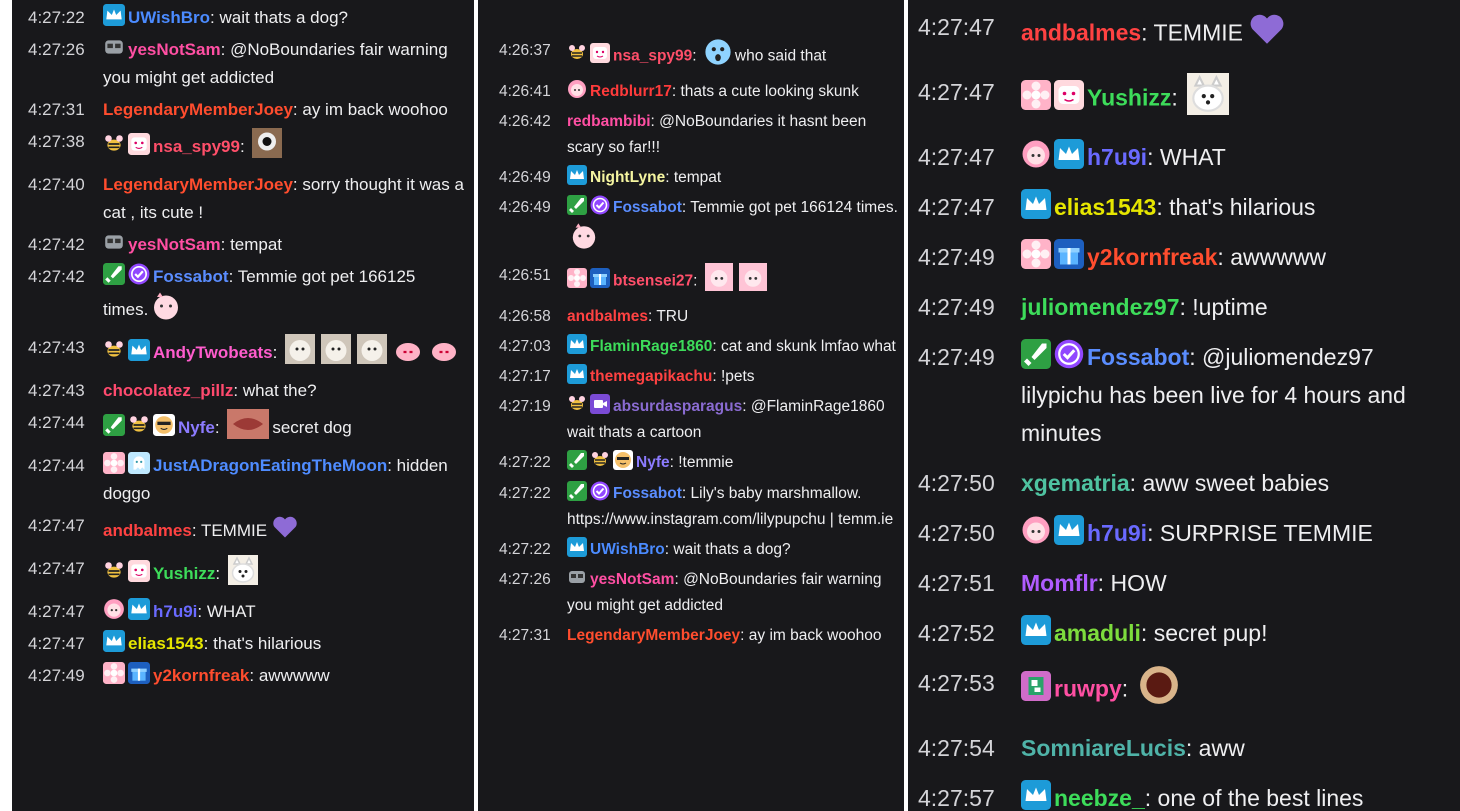 The image size is (1460, 811). I want to click on pink-temmie-emote-icon, so click(584, 240).